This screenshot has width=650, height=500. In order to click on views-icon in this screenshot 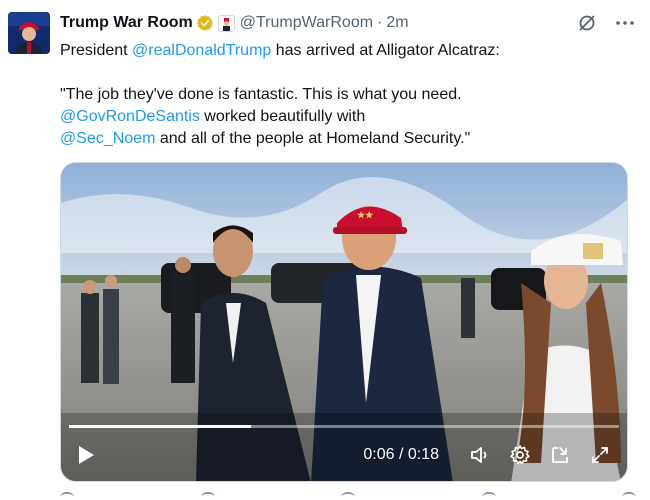, I will do `click(488, 496)`.